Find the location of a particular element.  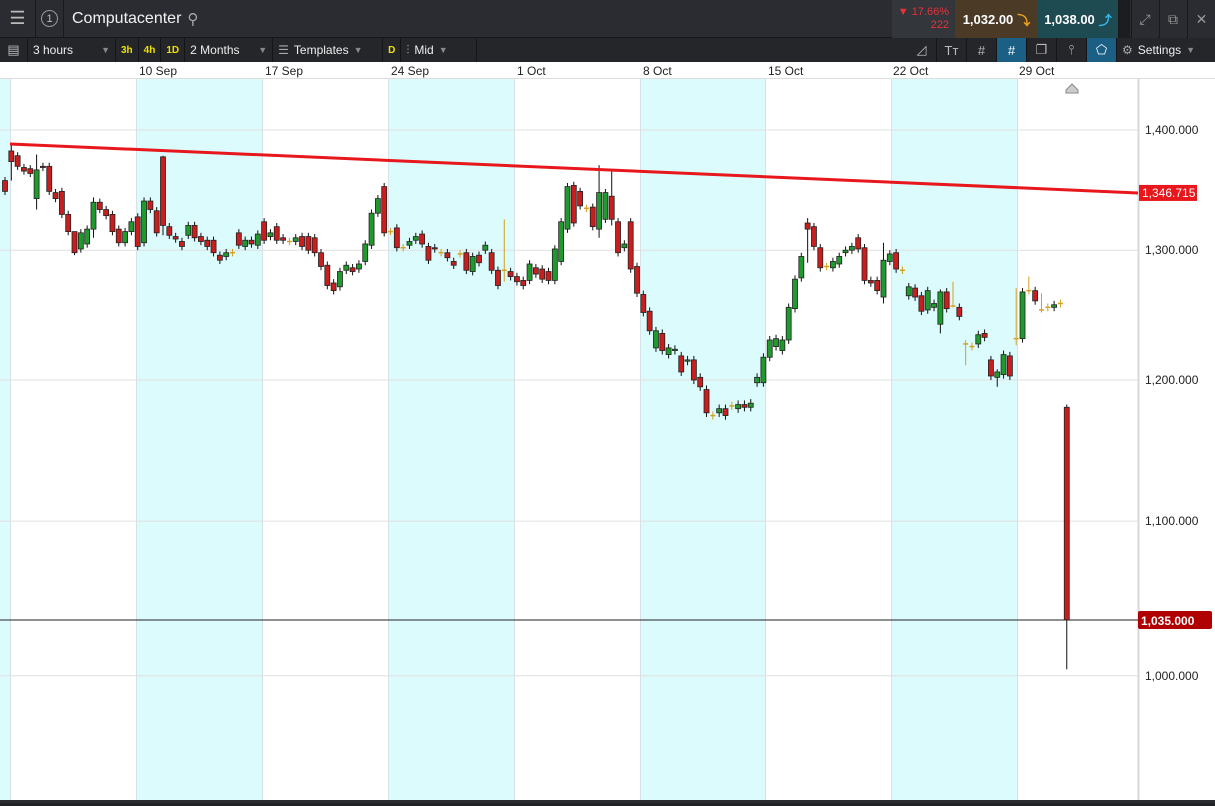

layers-button: ❐ is located at coordinates (1042, 50).